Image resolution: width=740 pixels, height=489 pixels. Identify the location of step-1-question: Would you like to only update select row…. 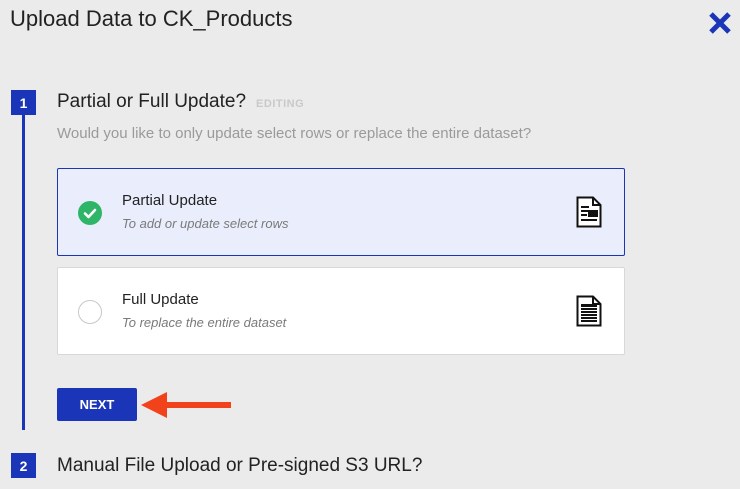
(294, 133).